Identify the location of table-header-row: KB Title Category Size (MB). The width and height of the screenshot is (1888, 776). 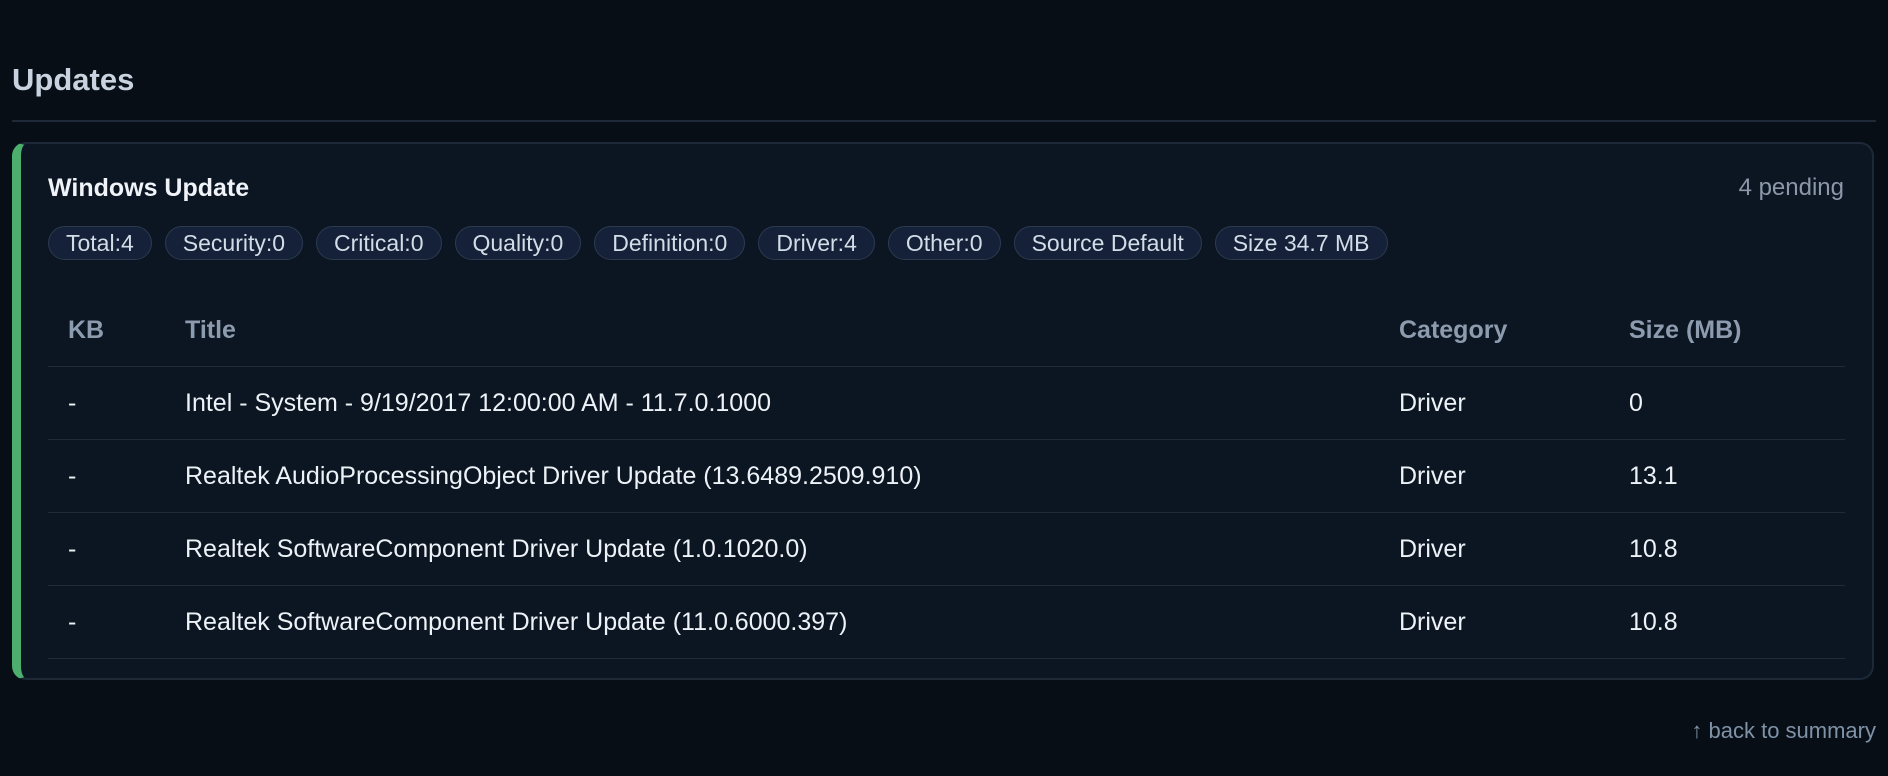
(946, 330).